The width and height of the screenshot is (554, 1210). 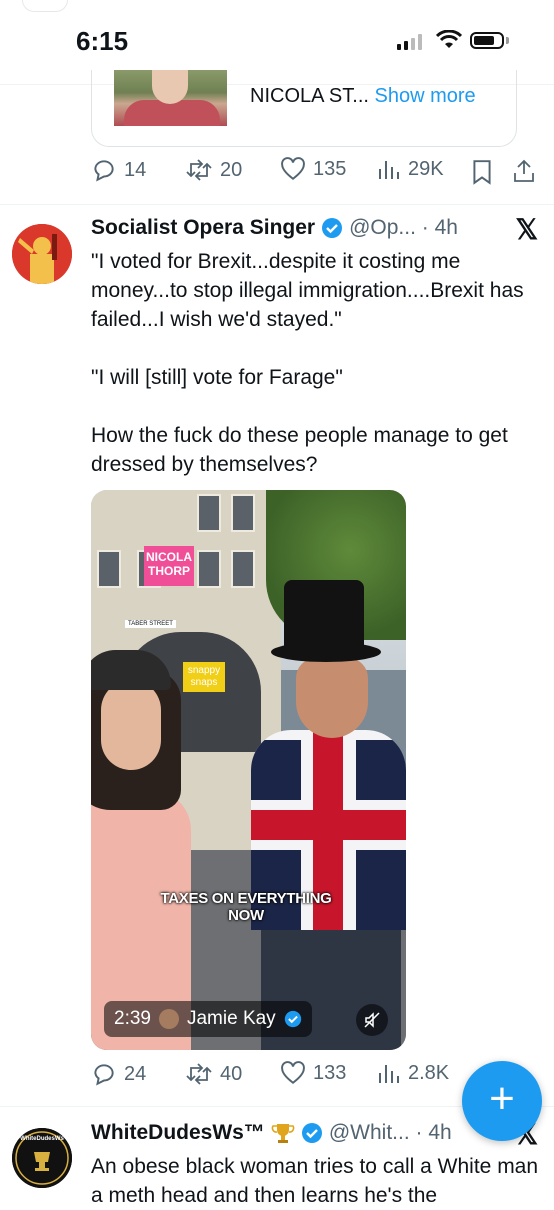 What do you see at coordinates (118, 170) in the screenshot?
I see `reply-button: 14` at bounding box center [118, 170].